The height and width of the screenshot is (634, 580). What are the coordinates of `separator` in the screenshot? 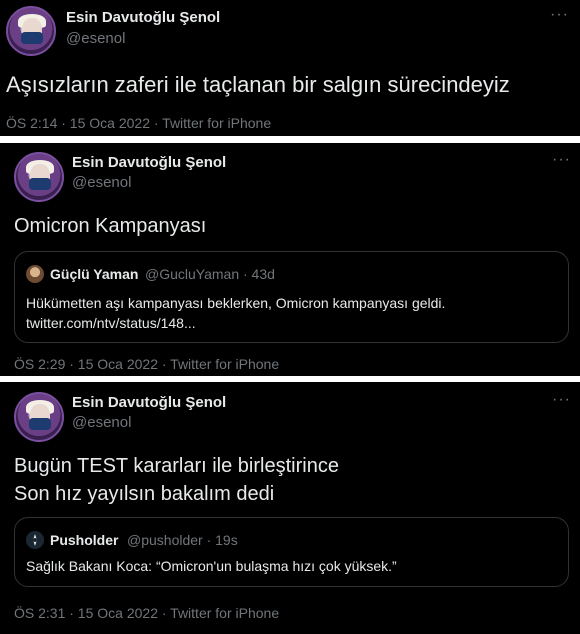 It's located at (290, 139).